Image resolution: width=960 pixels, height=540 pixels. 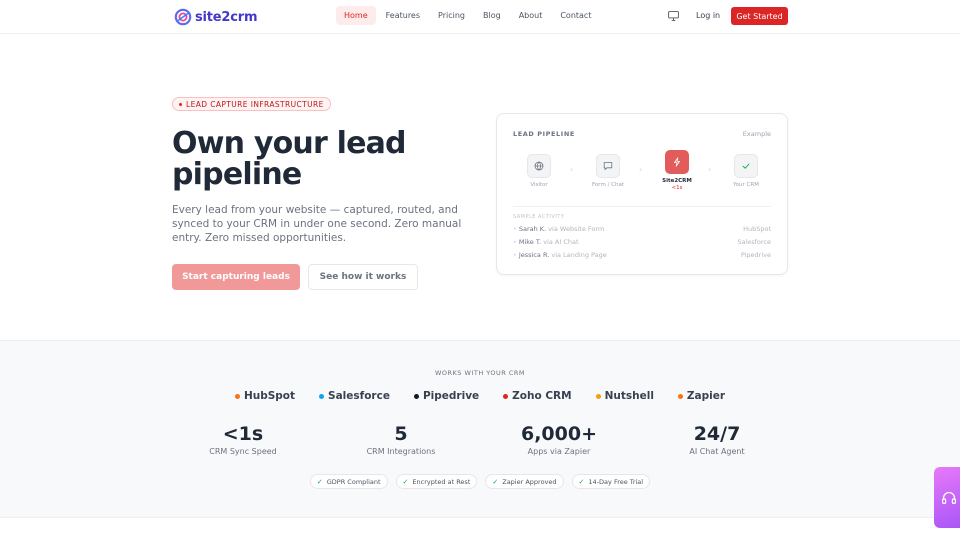 I want to click on chat-icon, so click(x=608, y=166).